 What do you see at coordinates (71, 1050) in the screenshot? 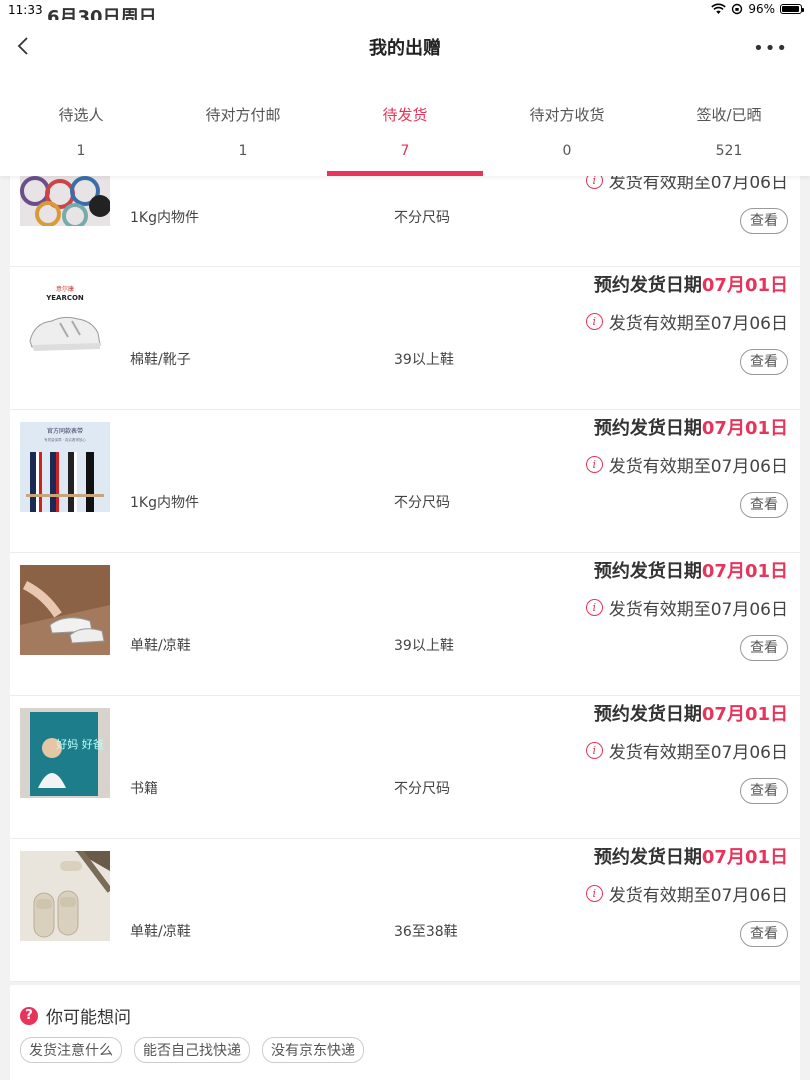
I see `faq-chip: 发货注意什么` at bounding box center [71, 1050].